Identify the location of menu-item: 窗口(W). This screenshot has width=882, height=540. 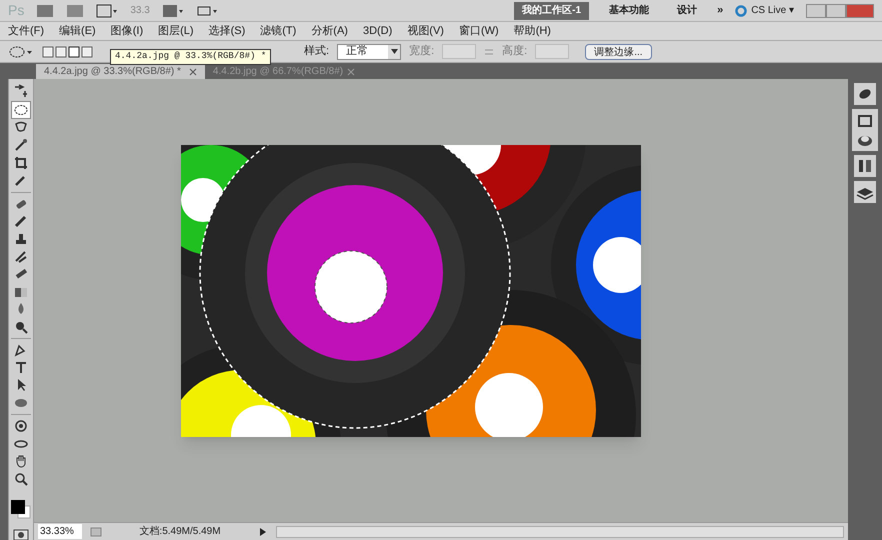
(478, 31).